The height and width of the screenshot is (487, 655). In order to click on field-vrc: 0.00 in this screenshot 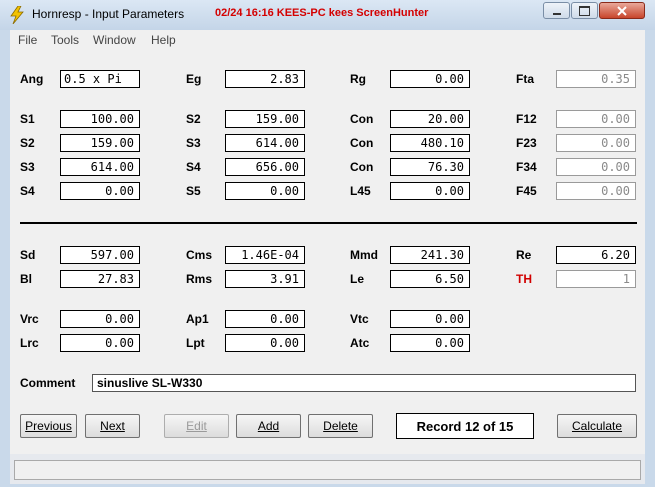, I will do `click(100, 319)`.